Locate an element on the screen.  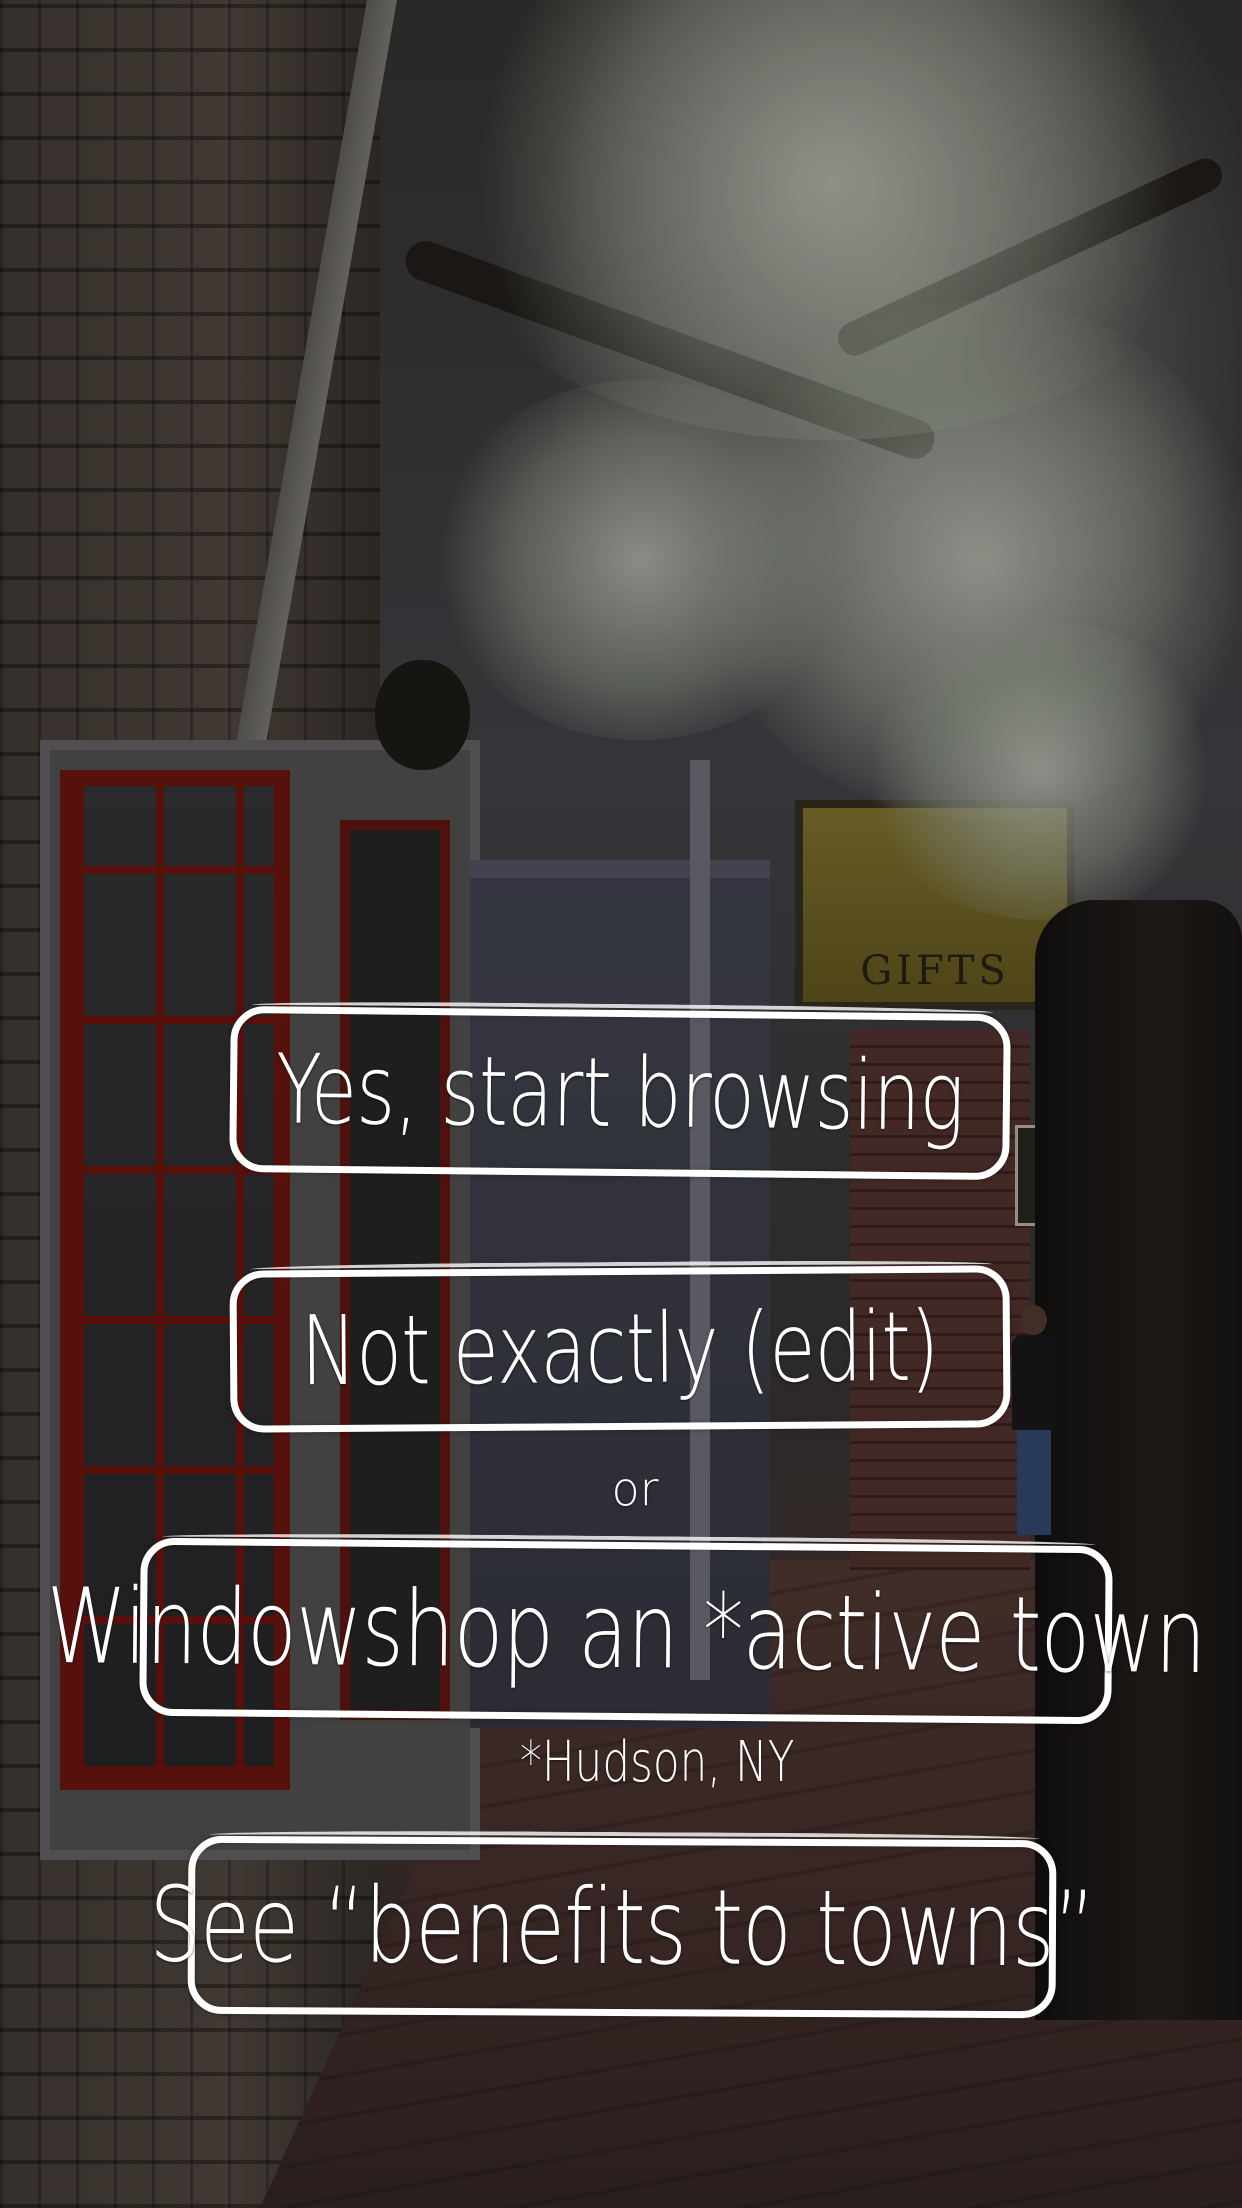
town-footnote-text: *Hudson, NY is located at coordinates (657, 1762).